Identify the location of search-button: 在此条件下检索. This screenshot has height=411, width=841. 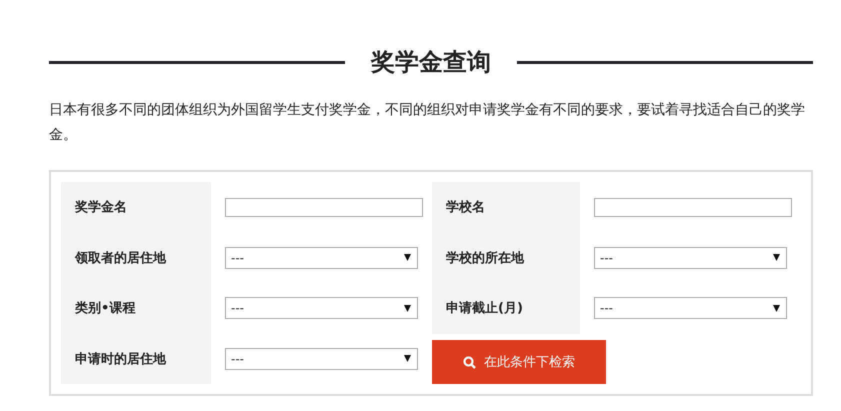
(519, 362).